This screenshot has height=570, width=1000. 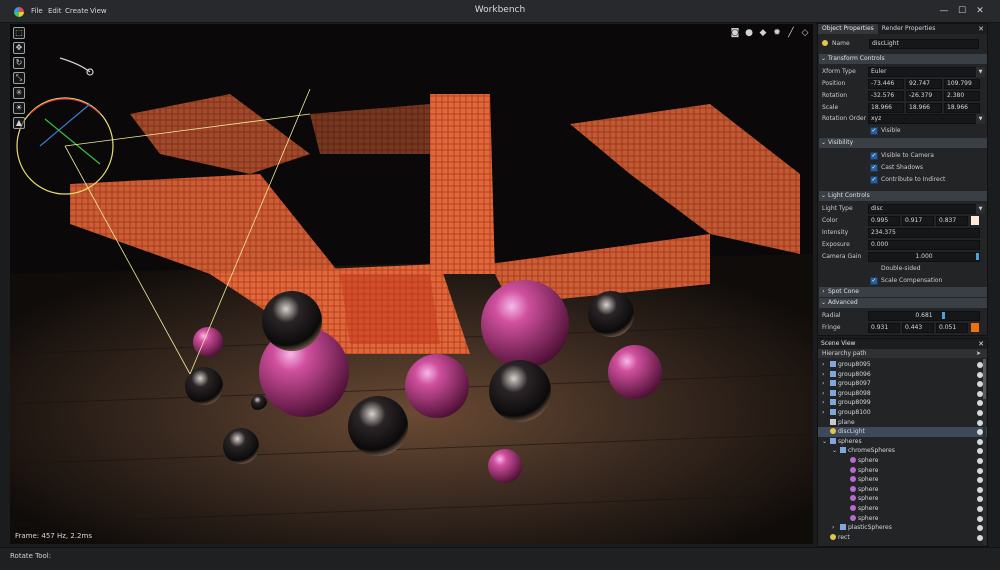 I want to click on scale-icon: ⤡, so click(x=19, y=78).